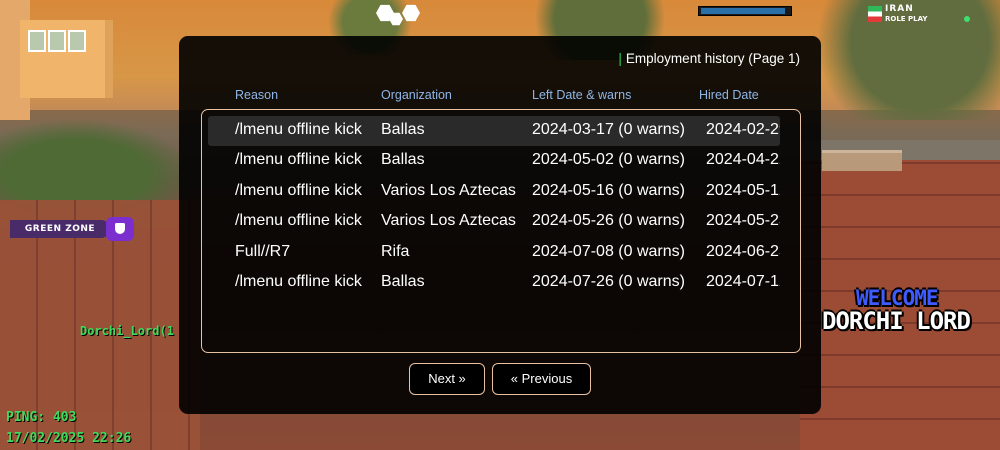 This screenshot has height=450, width=1000. What do you see at coordinates (896, 321) in the screenshot?
I see `welcome-player-name: DORCHI LORD` at bounding box center [896, 321].